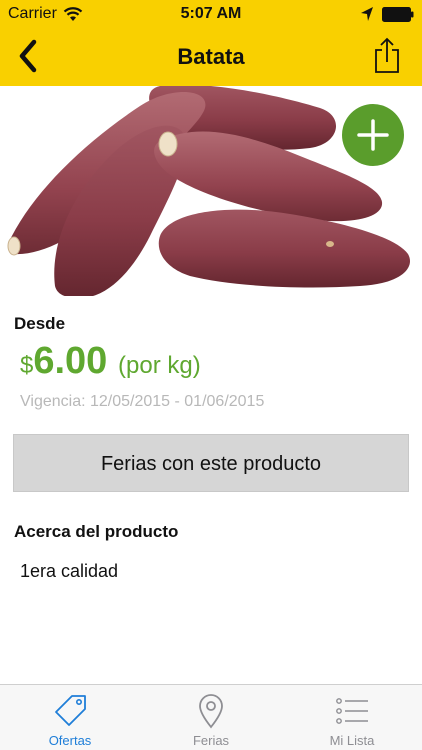  What do you see at coordinates (159, 365) in the screenshot?
I see `price-unit: (por kg)` at bounding box center [159, 365].